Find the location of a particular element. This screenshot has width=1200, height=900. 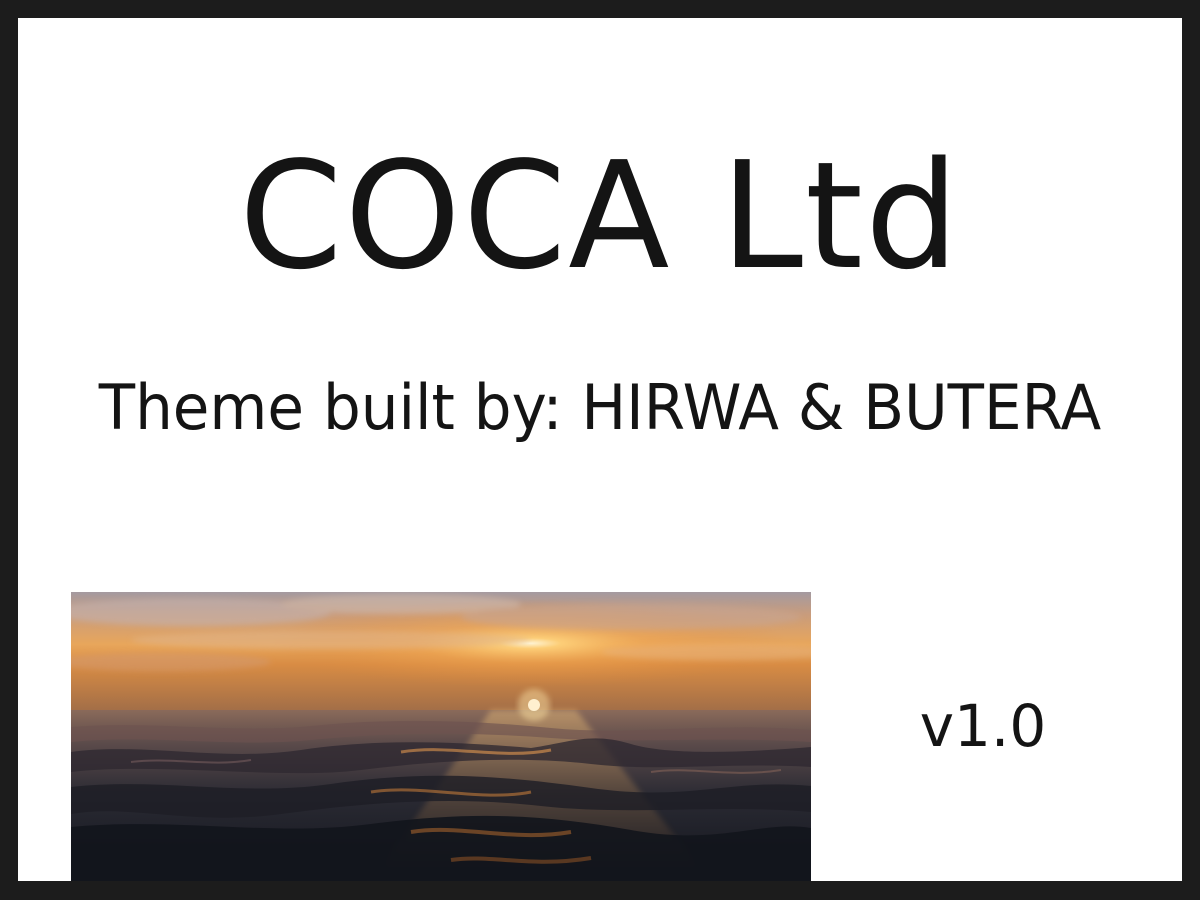

version-label: v1.0 is located at coordinates (983, 726).